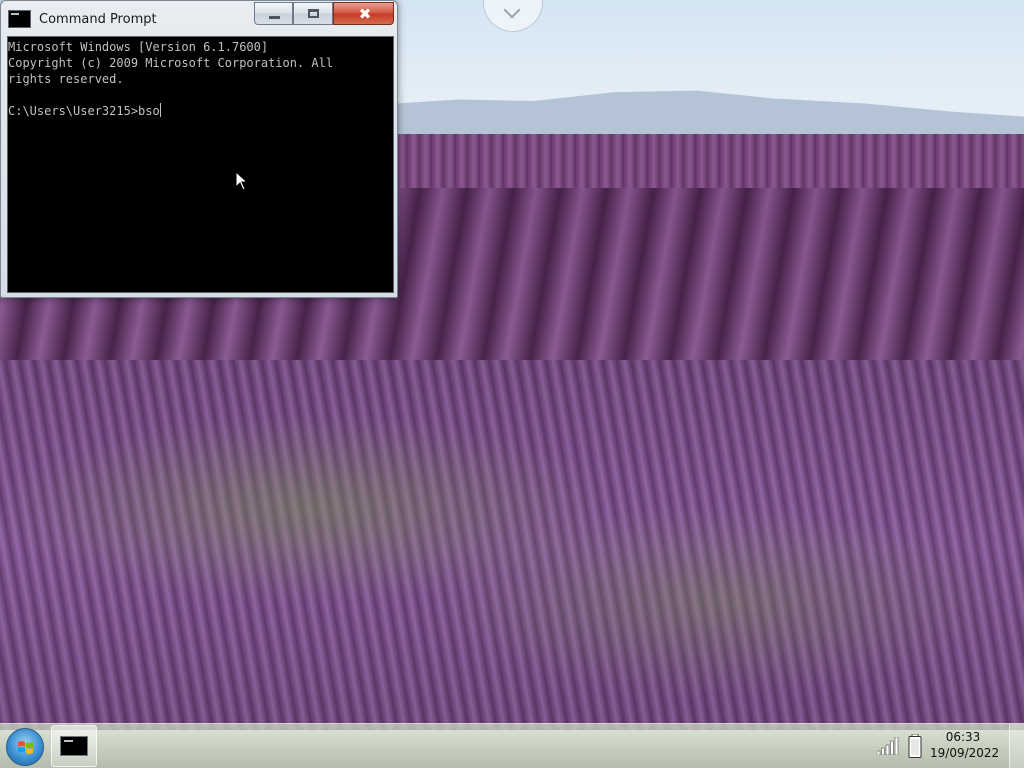 Image resolution: width=1024 pixels, height=768 pixels. What do you see at coordinates (915, 746) in the screenshot?
I see `battery-icon` at bounding box center [915, 746].